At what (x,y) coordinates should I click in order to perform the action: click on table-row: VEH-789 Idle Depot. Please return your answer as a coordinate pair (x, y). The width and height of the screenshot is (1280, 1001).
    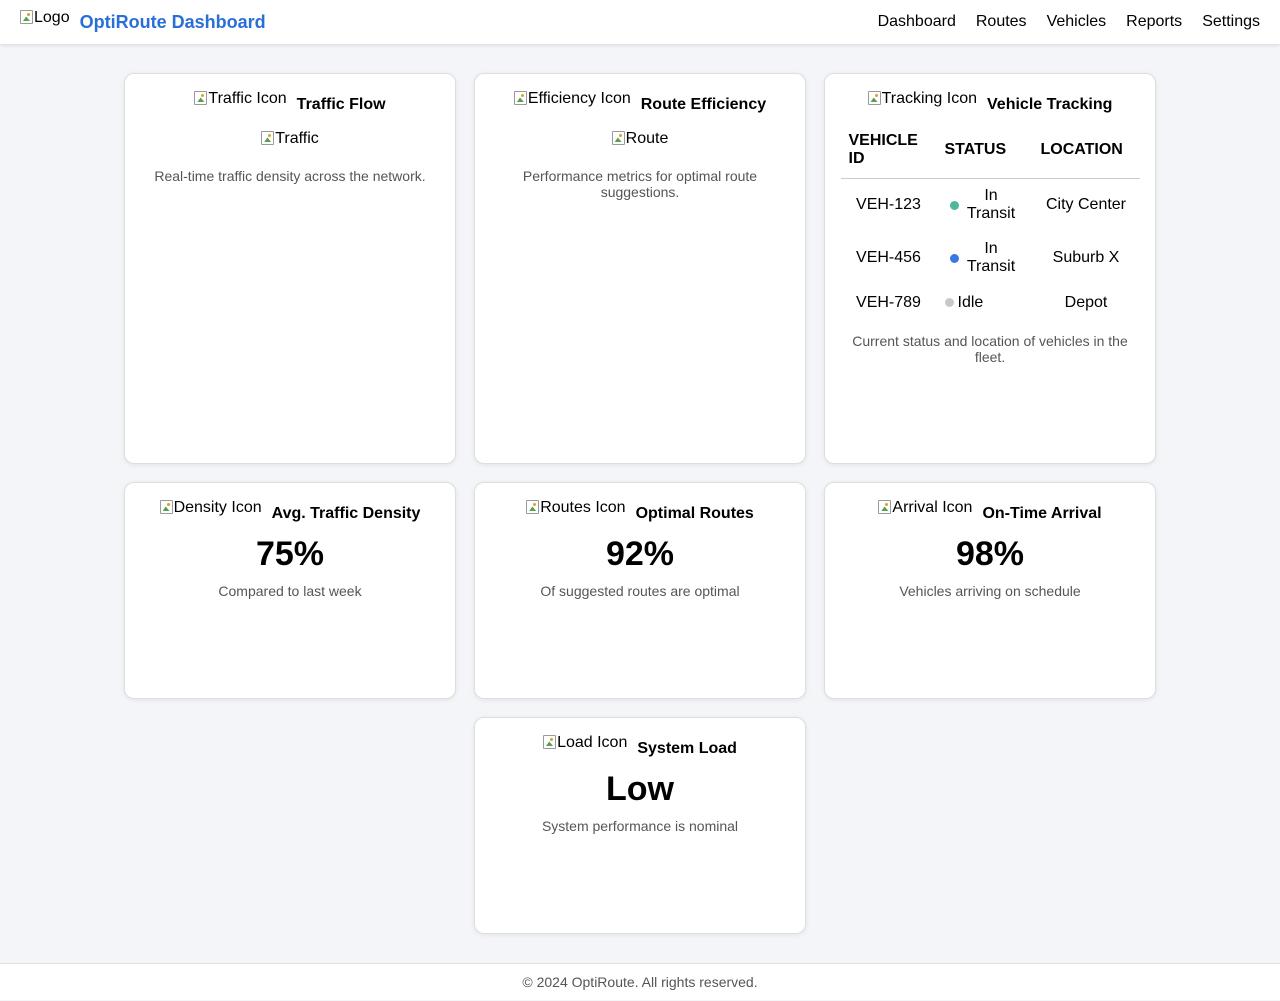
    Looking at the image, I should click on (990, 303).